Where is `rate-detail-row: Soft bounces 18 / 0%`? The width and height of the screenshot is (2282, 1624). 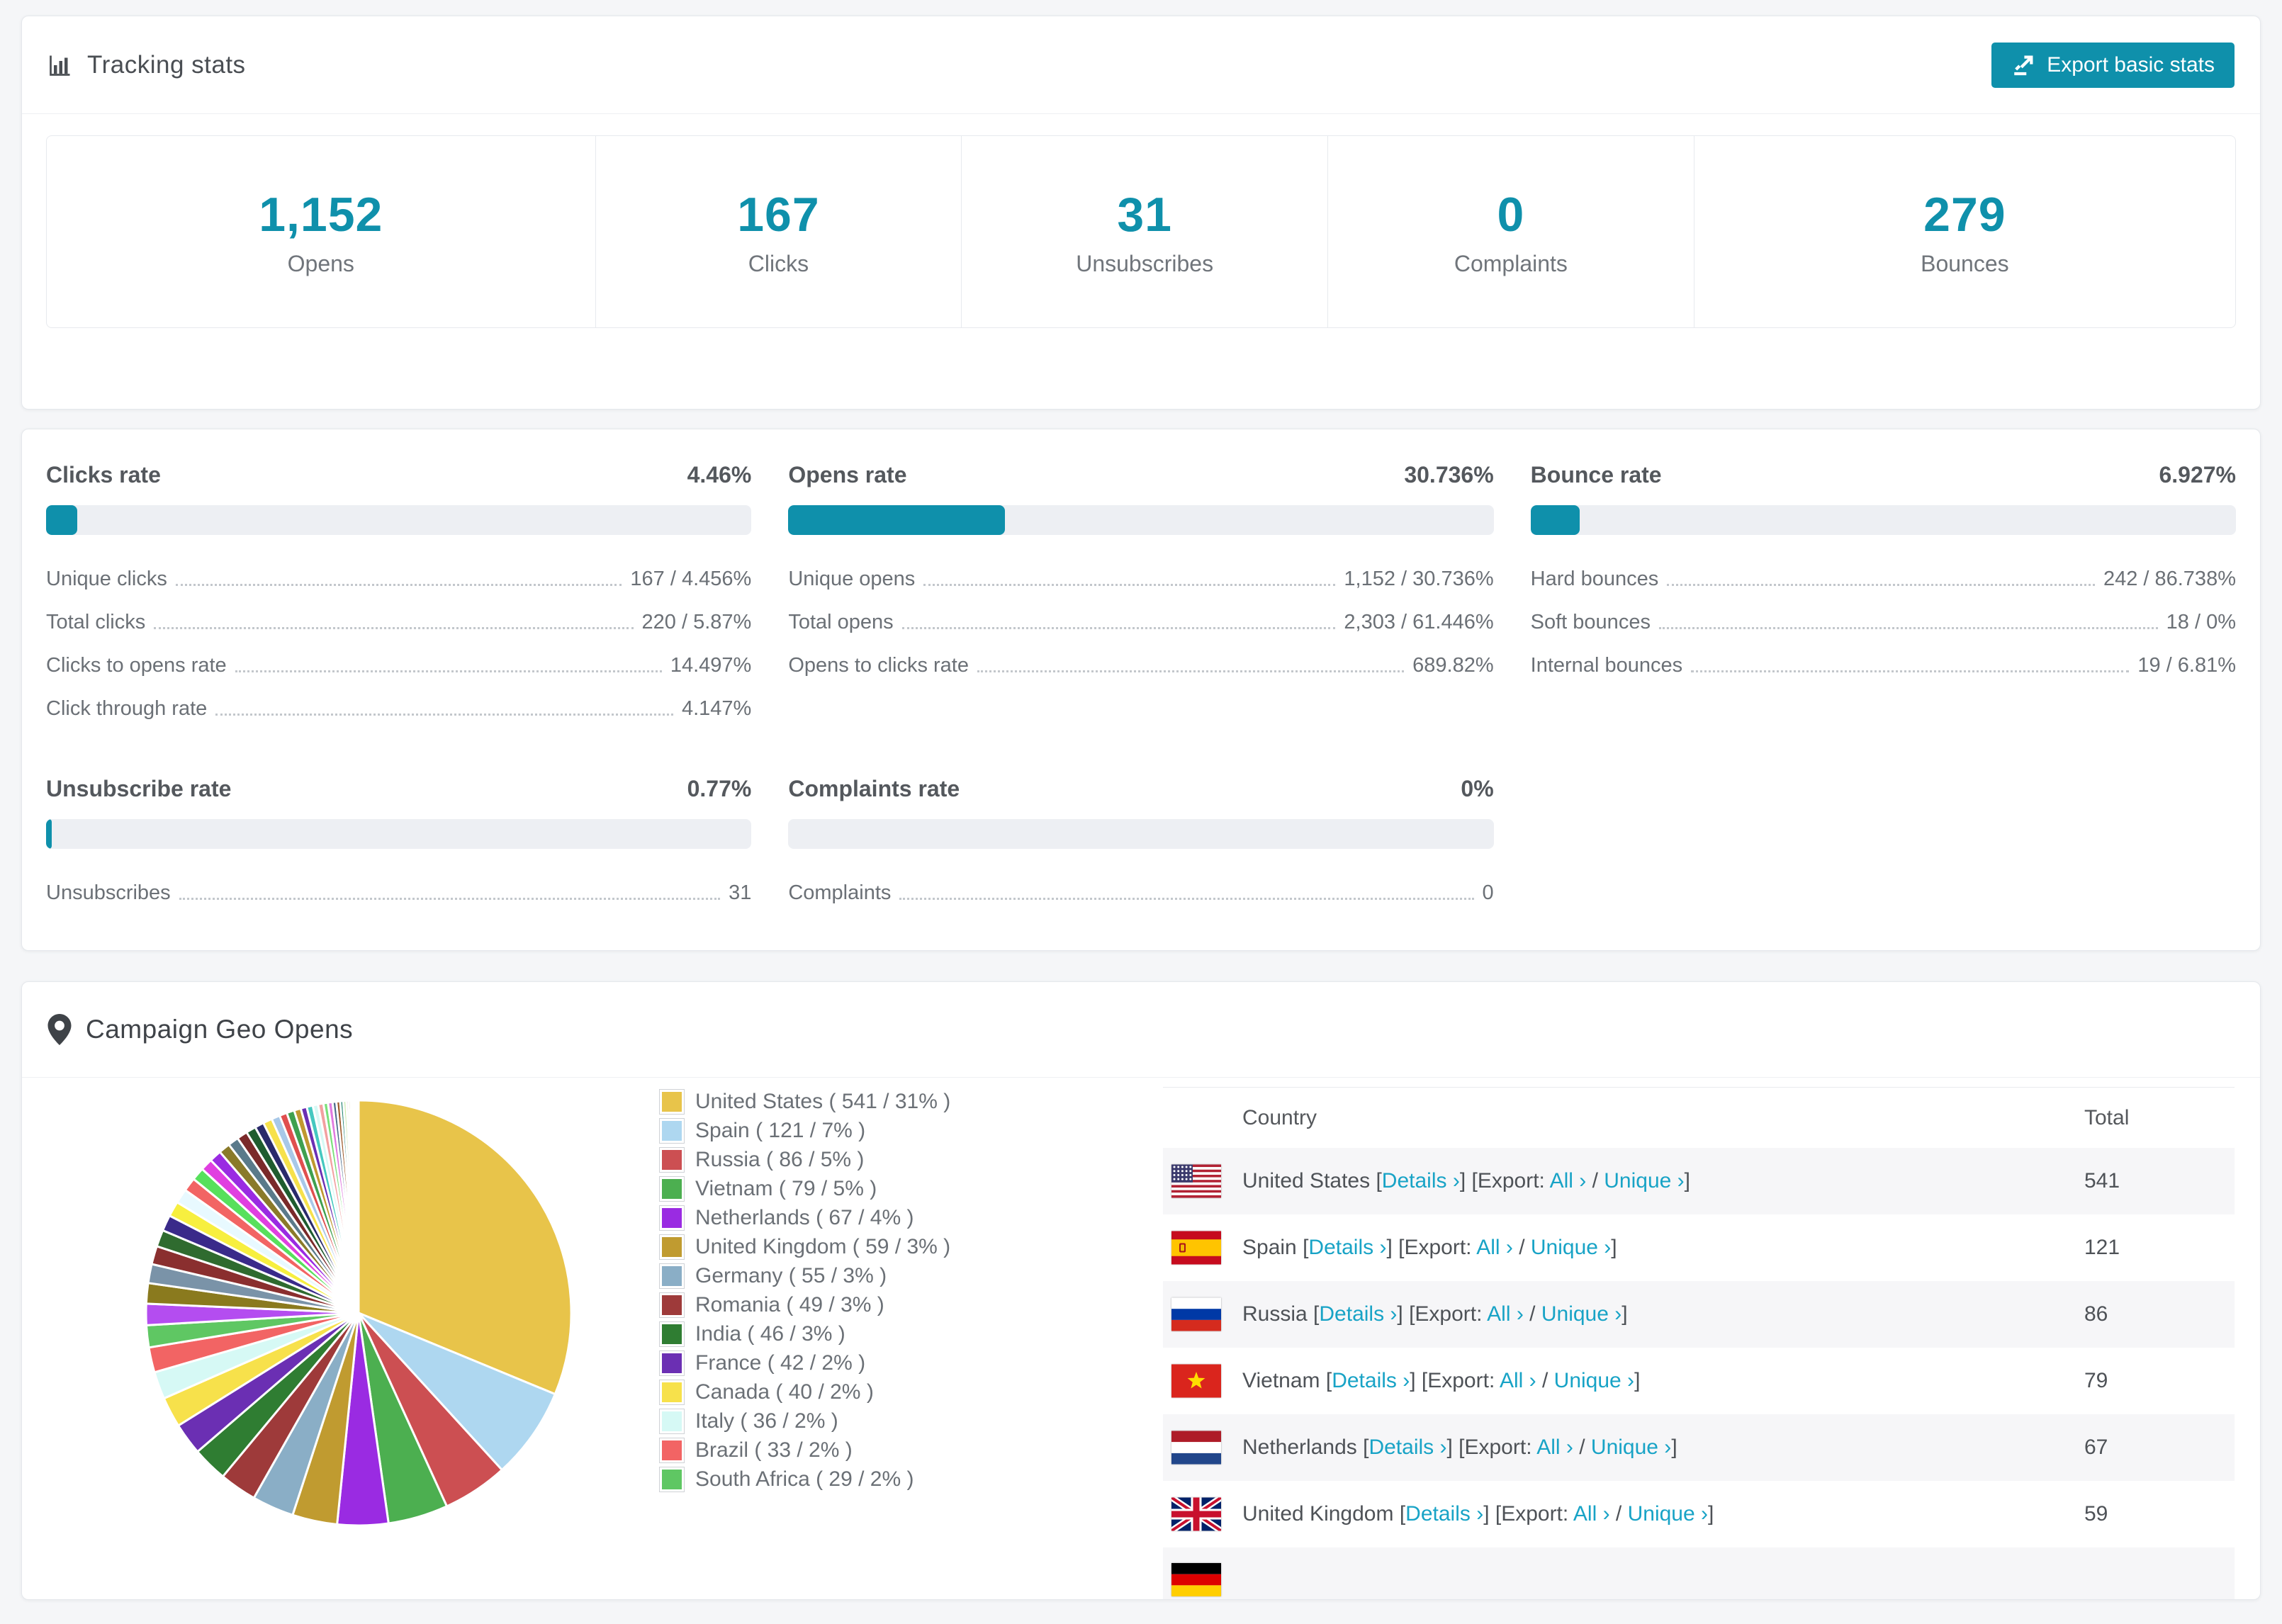
rate-detail-row: Soft bounces 18 / 0% is located at coordinates (1884, 622).